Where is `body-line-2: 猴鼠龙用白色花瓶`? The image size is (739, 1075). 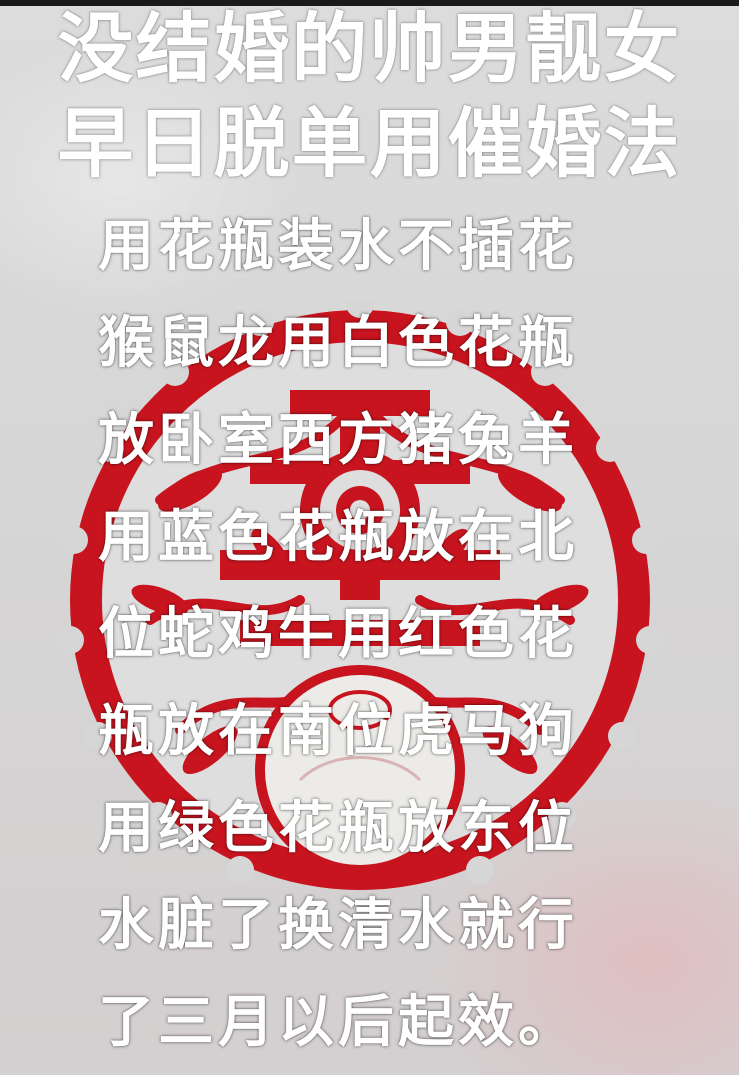
body-line-2: 猴鼠龙用白色花瓶 is located at coordinates (338, 343).